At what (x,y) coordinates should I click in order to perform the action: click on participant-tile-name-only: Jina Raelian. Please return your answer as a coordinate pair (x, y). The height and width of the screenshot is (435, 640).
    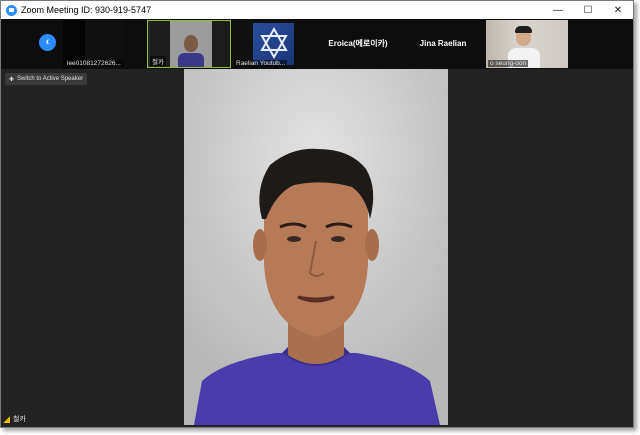
    Looking at the image, I should click on (443, 43).